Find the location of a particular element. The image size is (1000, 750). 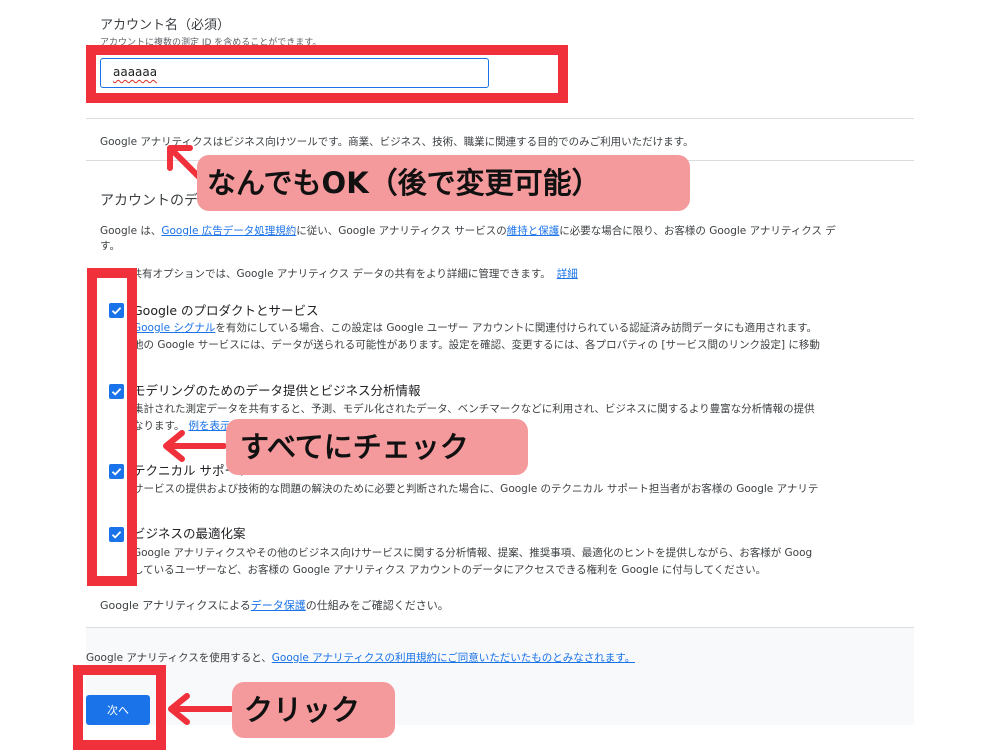

data-protection-link: データ保護 is located at coordinates (278, 605).